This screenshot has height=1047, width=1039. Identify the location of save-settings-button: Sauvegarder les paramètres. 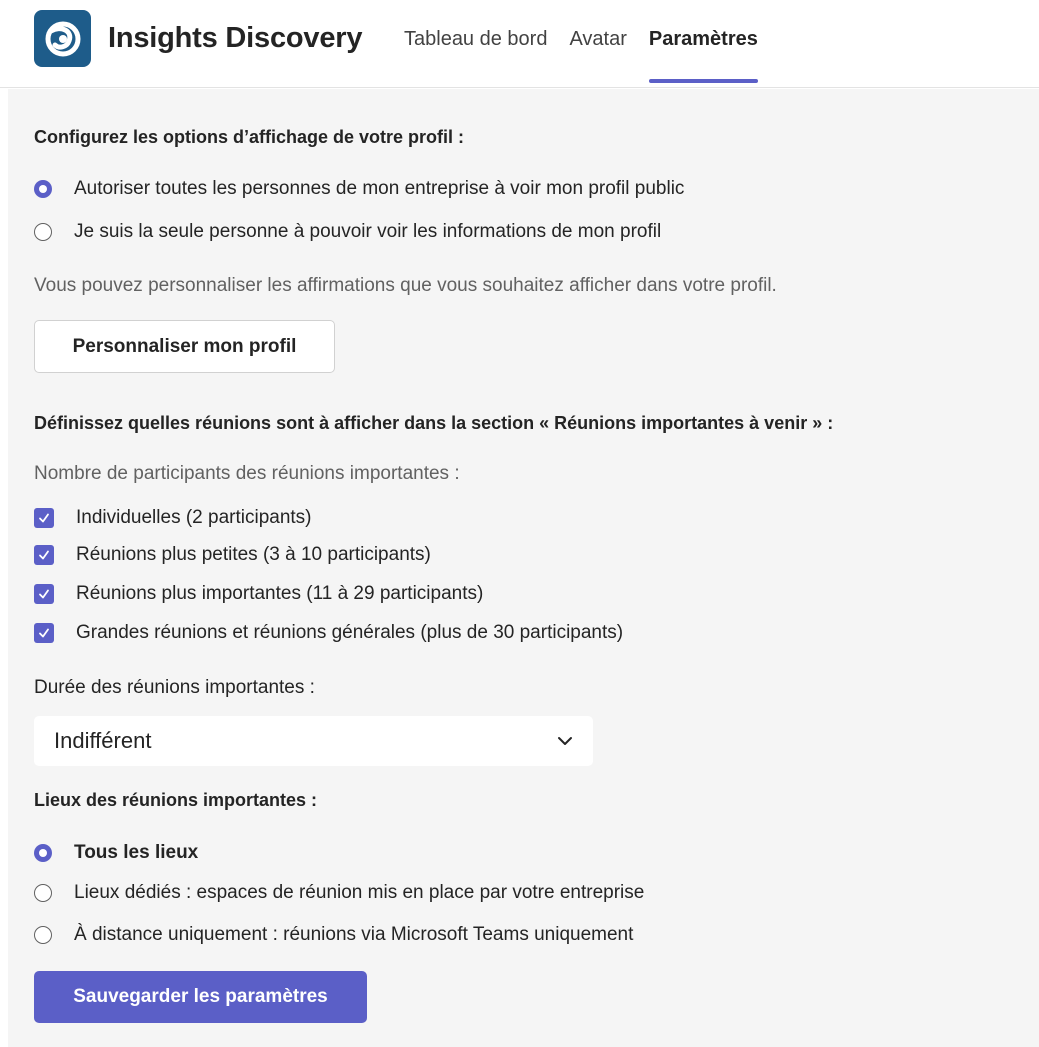
(200, 997).